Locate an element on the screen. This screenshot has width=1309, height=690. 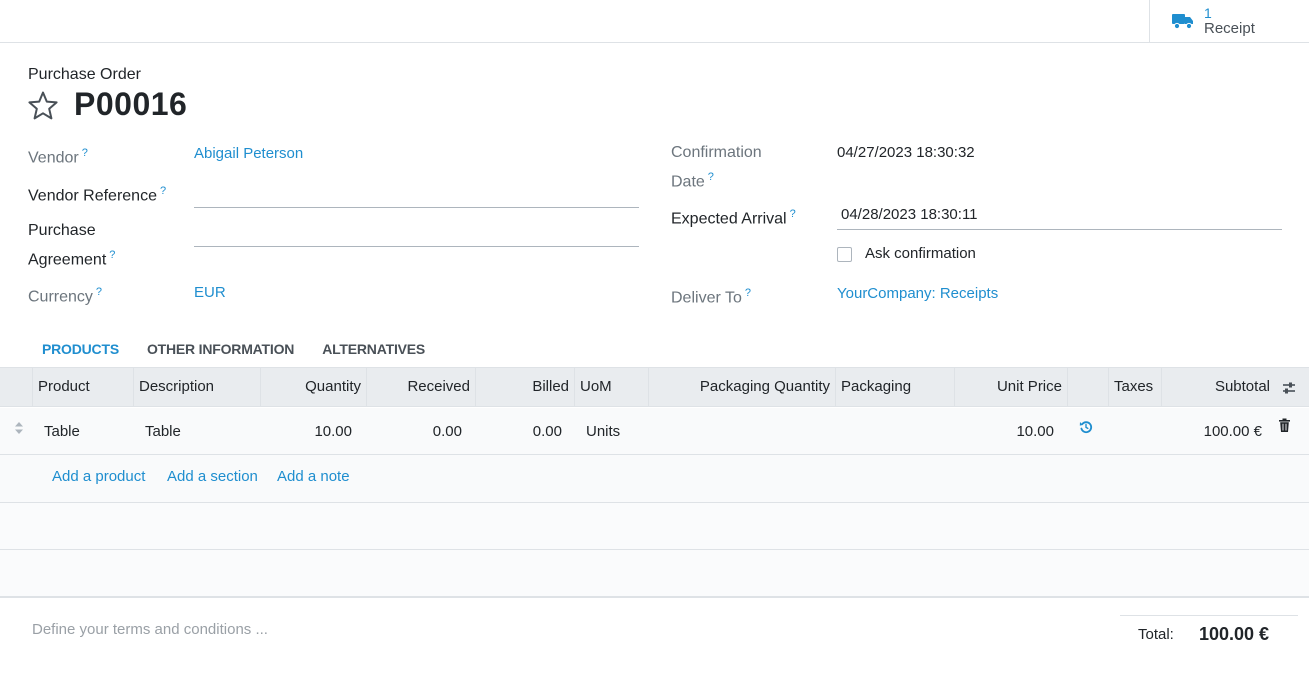
deliver-to-field: YourCompany: Receipts is located at coordinates (917, 293).